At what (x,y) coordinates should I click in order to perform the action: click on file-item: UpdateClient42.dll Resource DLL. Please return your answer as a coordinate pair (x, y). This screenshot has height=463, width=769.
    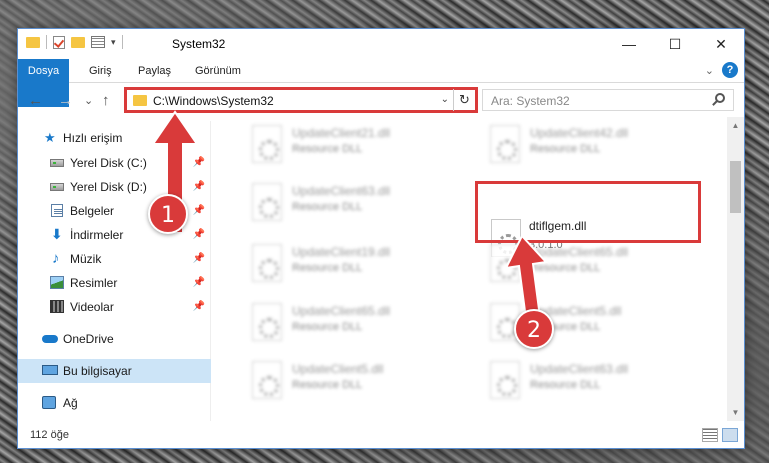
    Looking at the image, I should click on (593, 145).